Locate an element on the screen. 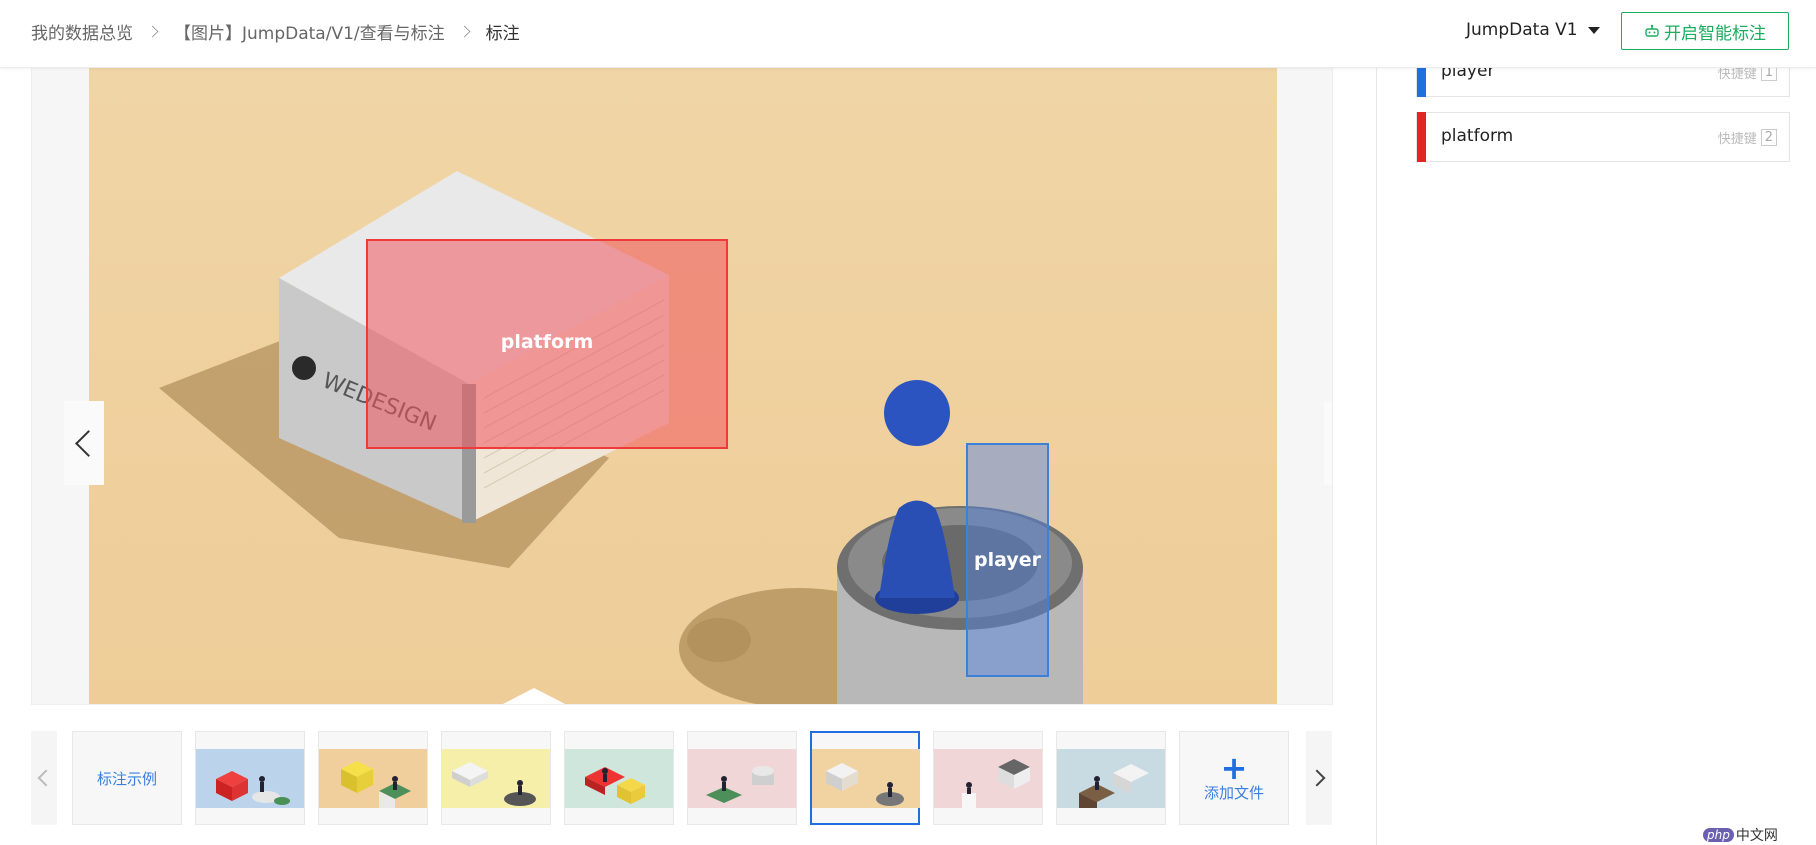  annotation-box-platform: platform is located at coordinates (547, 344).